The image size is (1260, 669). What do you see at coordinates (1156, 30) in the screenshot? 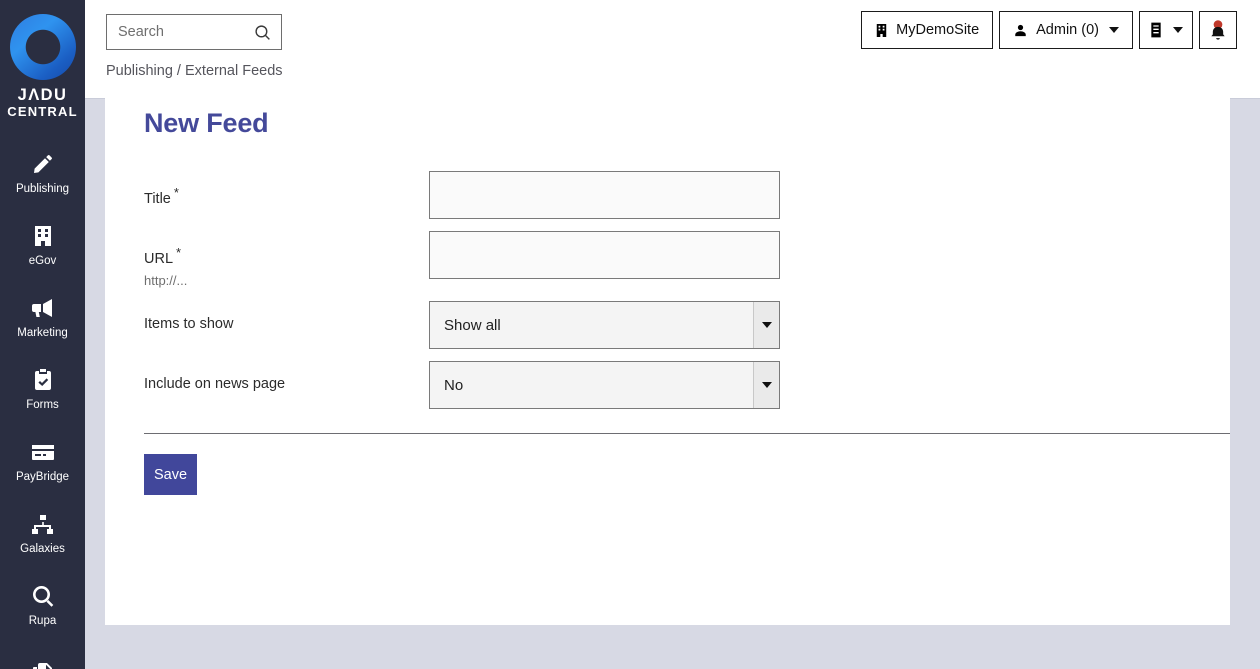
I see `book-icon` at bounding box center [1156, 30].